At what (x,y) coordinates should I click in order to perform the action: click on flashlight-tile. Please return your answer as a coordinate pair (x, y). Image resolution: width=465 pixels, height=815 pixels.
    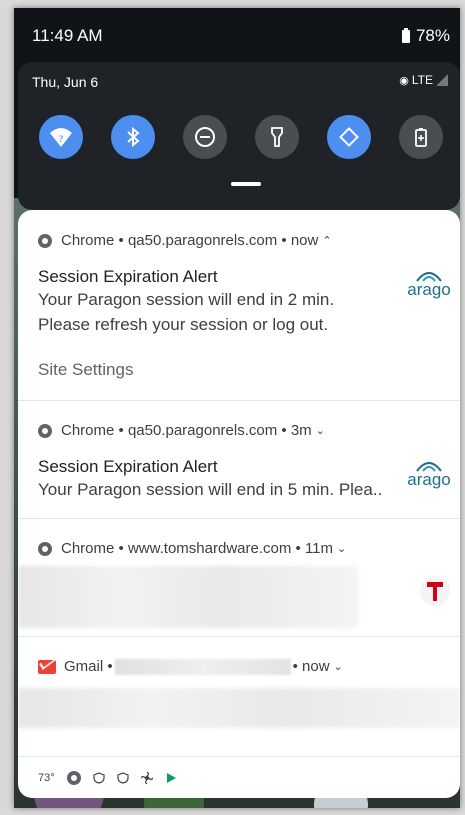
    Looking at the image, I should click on (277, 137).